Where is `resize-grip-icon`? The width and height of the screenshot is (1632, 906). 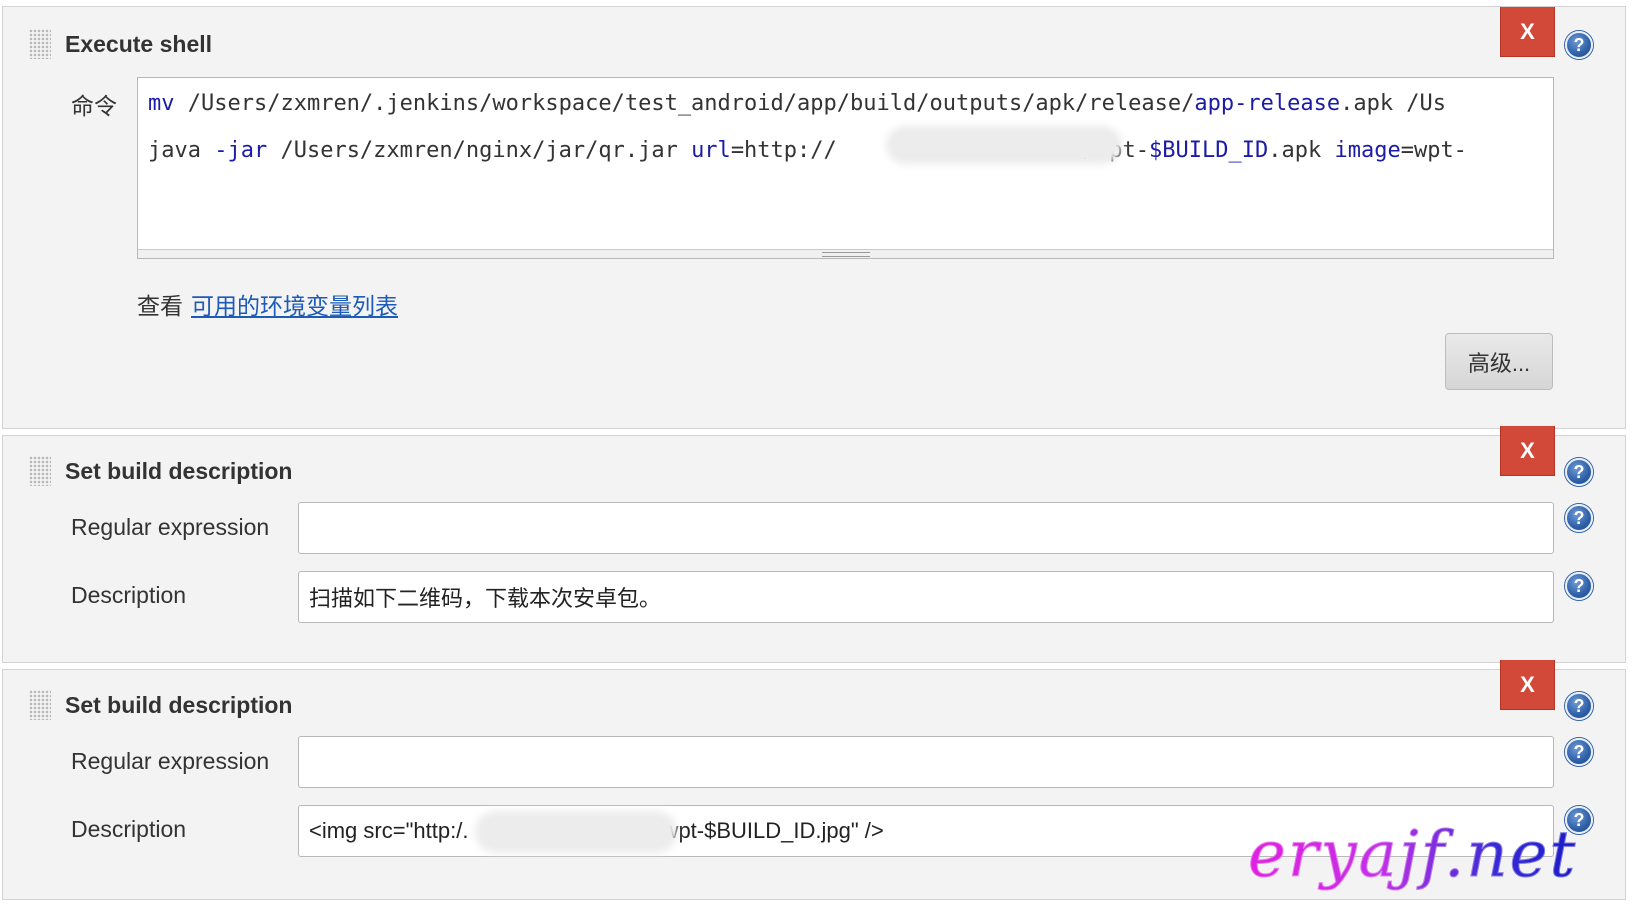
resize-grip-icon is located at coordinates (845, 254).